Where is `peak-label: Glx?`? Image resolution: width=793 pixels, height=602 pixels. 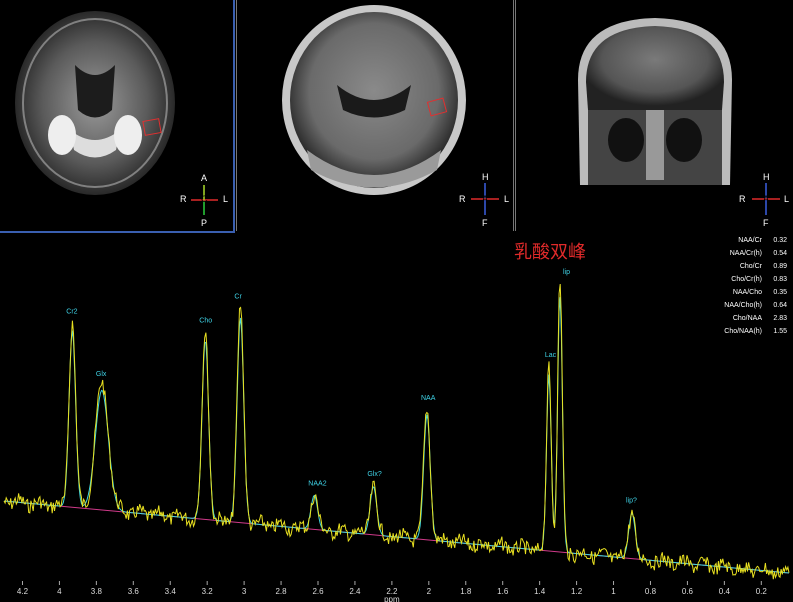
peak-label: Glx? is located at coordinates (374, 474).